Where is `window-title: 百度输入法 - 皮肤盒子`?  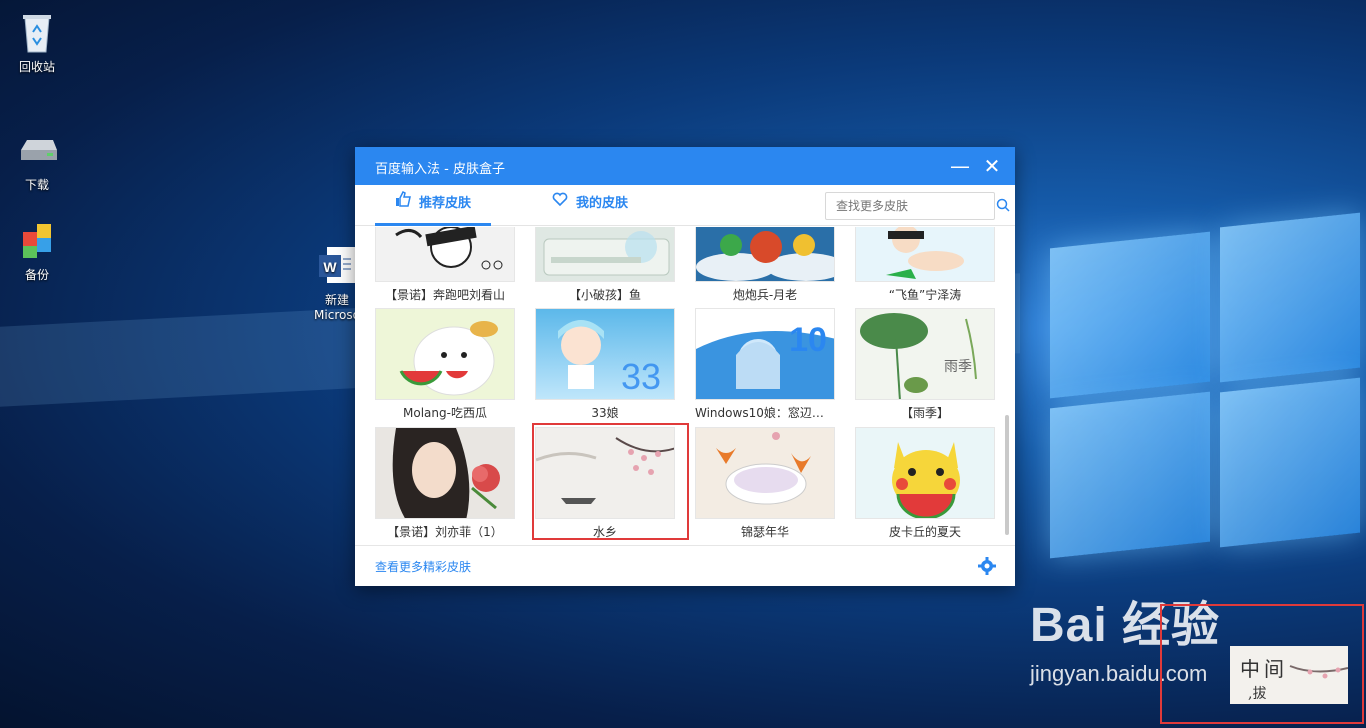
window-title: 百度输入法 - 皮肤盒子 is located at coordinates (440, 169).